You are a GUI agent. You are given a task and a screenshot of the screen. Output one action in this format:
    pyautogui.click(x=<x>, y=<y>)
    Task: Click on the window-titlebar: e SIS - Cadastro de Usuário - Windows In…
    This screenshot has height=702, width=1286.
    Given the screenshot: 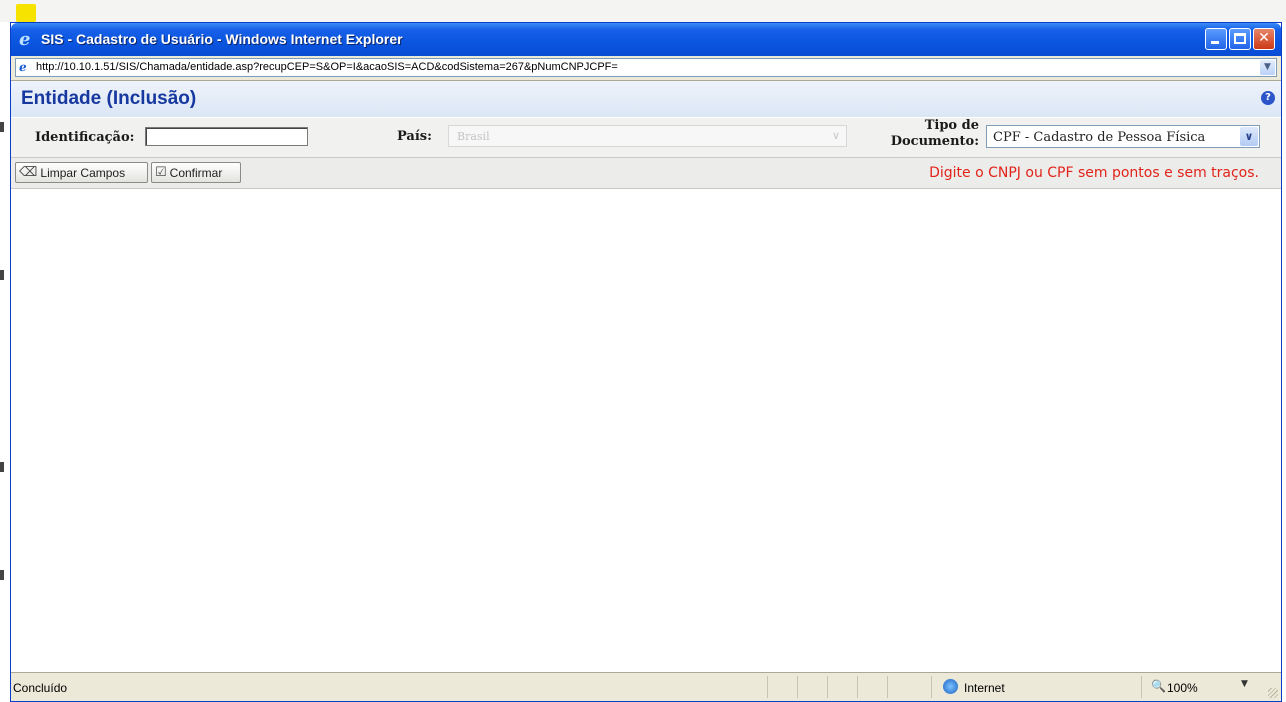 What is the action you would take?
    pyautogui.click(x=646, y=39)
    